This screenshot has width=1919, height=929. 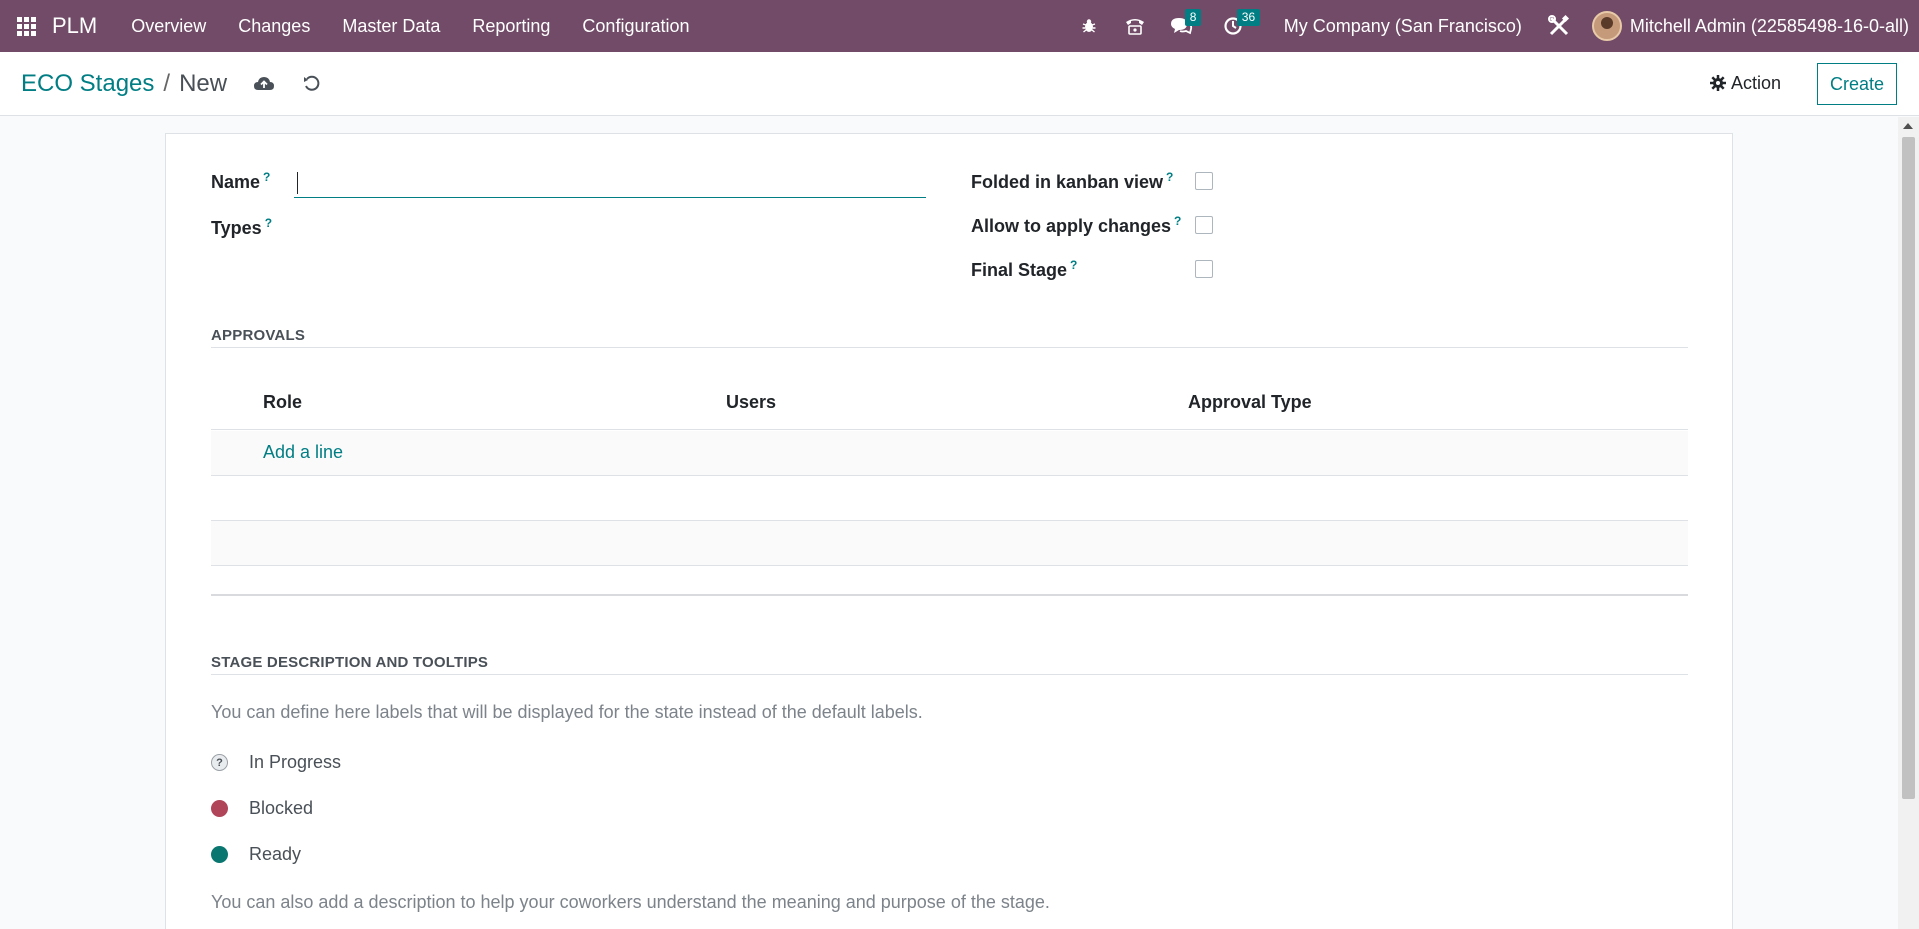 I want to click on column-role: Role, so click(x=282, y=402).